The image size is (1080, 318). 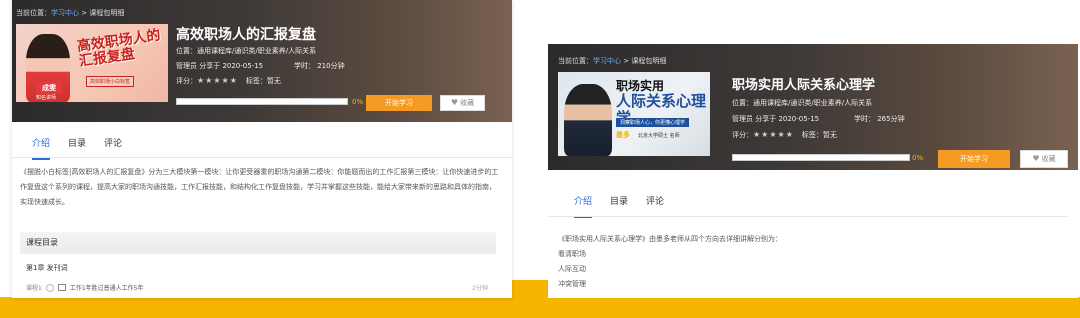 What do you see at coordinates (47, 268) in the screenshot?
I see `chapter-title: 第1章 发刊词` at bounding box center [47, 268].